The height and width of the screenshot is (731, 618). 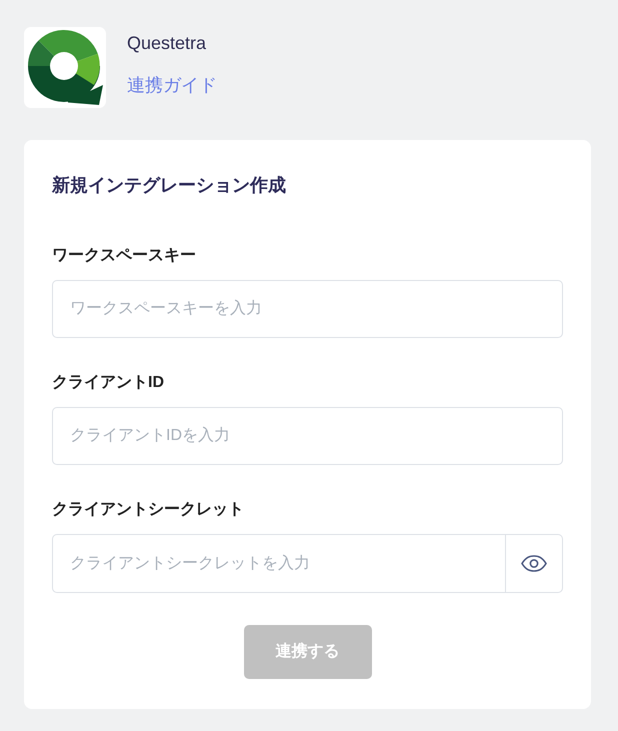 What do you see at coordinates (169, 185) in the screenshot?
I see `form-title: 新規インテグレーション作成` at bounding box center [169, 185].